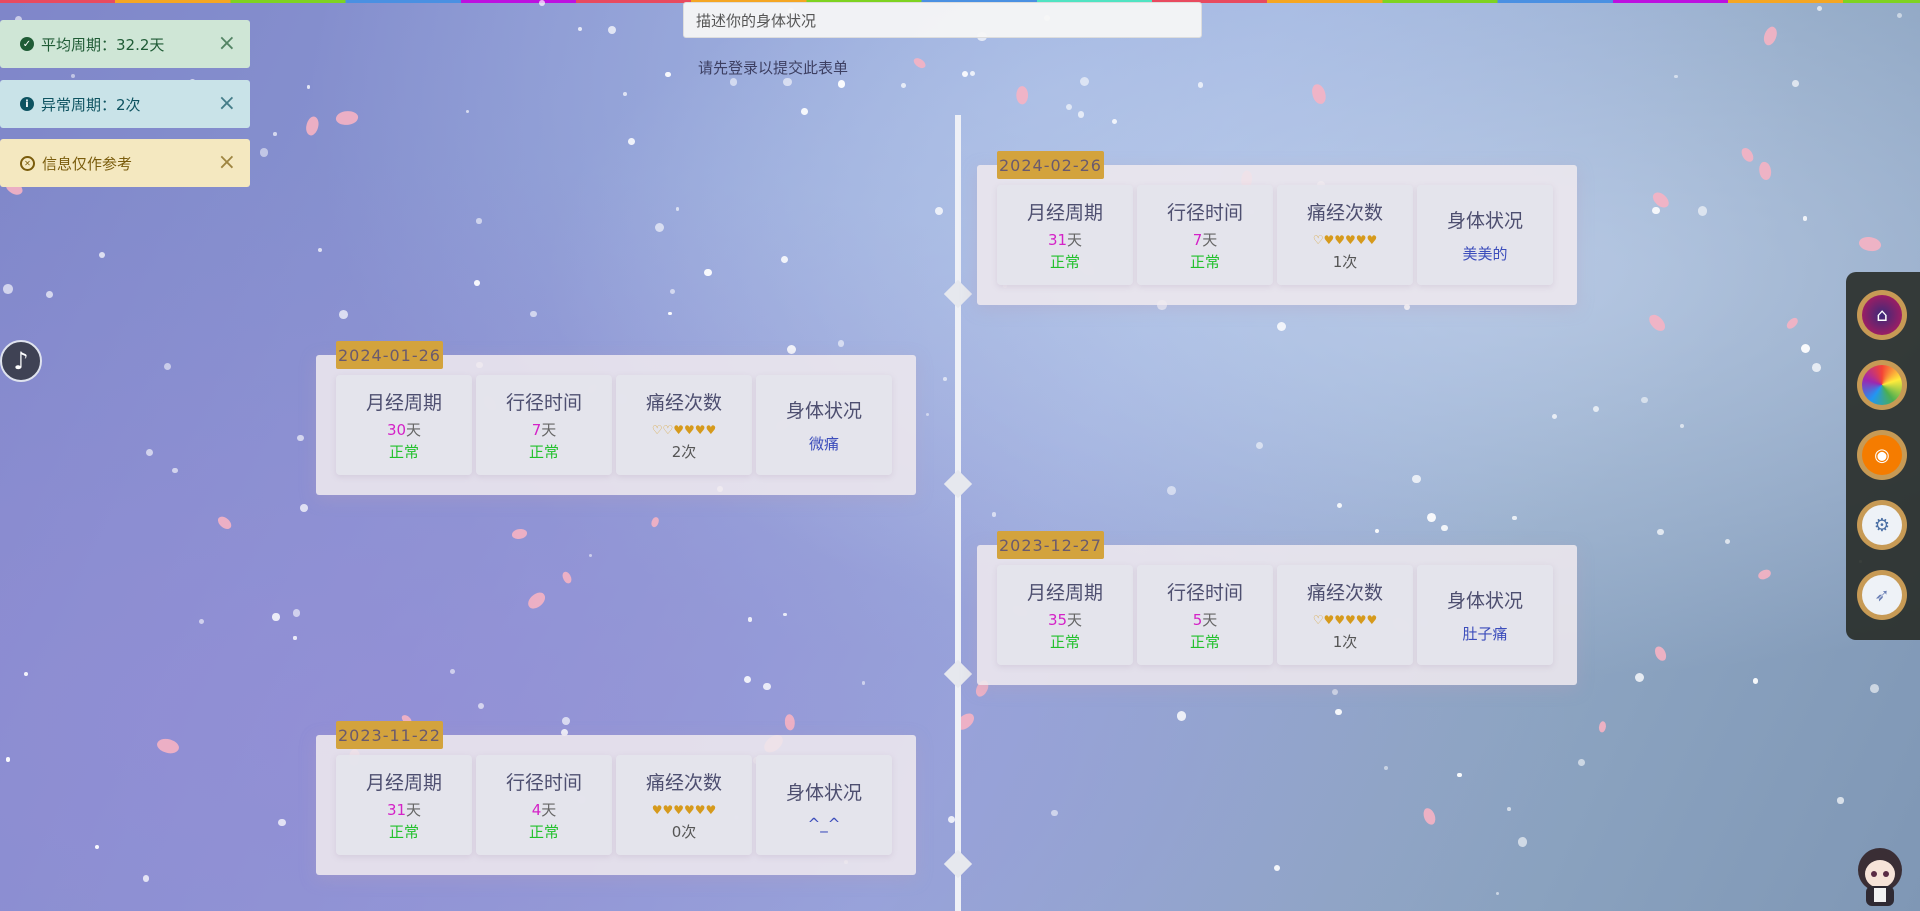  What do you see at coordinates (1065, 615) in the screenshot?
I see `cycle-cell: 月经周期 35天 正常` at bounding box center [1065, 615].